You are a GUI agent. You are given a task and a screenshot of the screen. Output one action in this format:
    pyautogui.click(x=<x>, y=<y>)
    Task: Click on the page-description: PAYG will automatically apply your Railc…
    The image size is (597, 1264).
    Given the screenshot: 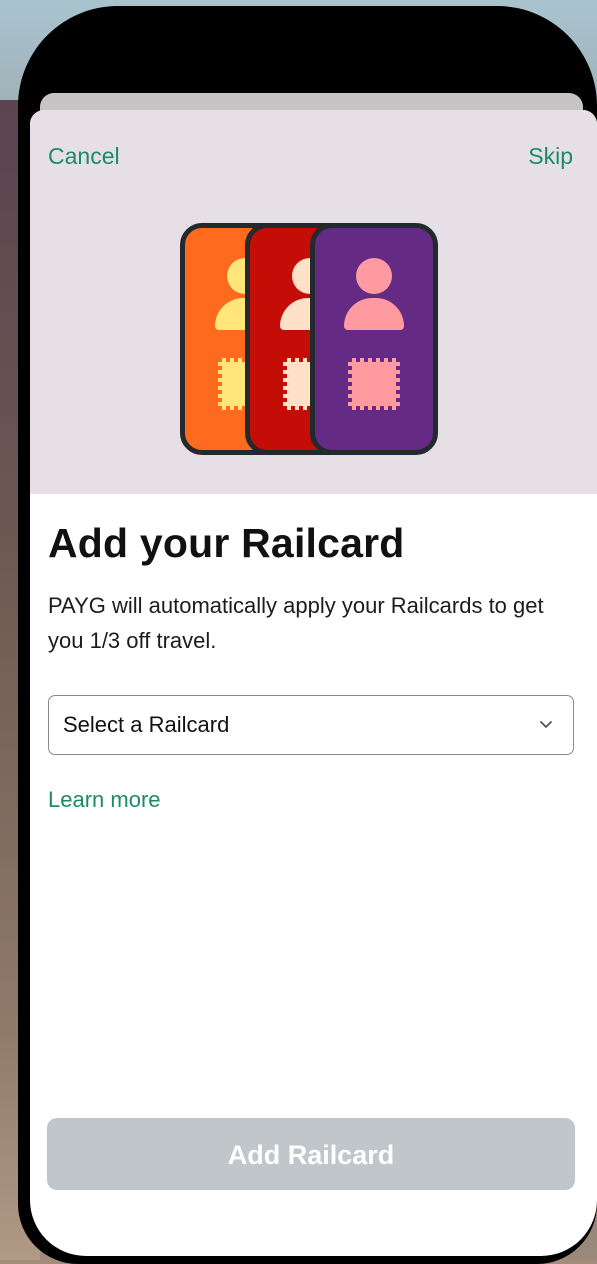 What is the action you would take?
    pyautogui.click(x=296, y=623)
    